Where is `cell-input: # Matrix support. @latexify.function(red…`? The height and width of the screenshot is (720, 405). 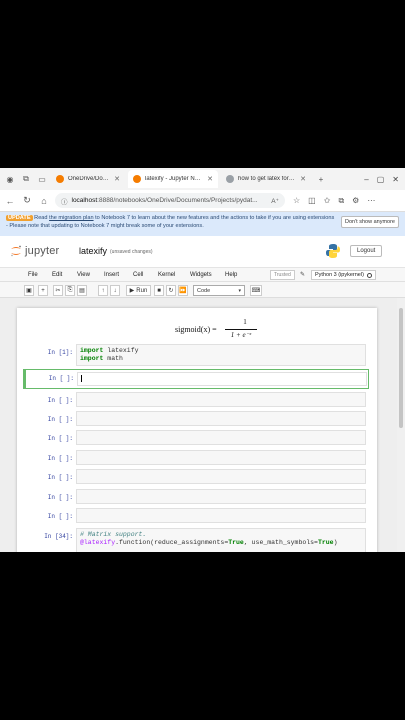
cell-input: # Matrix support. @latexify.function(red… is located at coordinates (221, 540).